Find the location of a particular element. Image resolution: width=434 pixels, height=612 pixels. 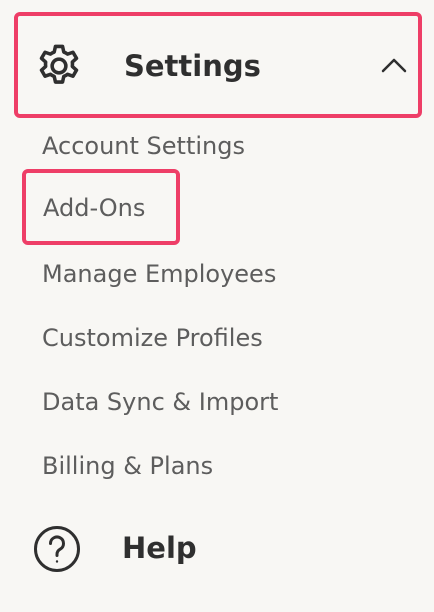

menu-item-customize-profiles: Customize Profiles is located at coordinates (152, 338).